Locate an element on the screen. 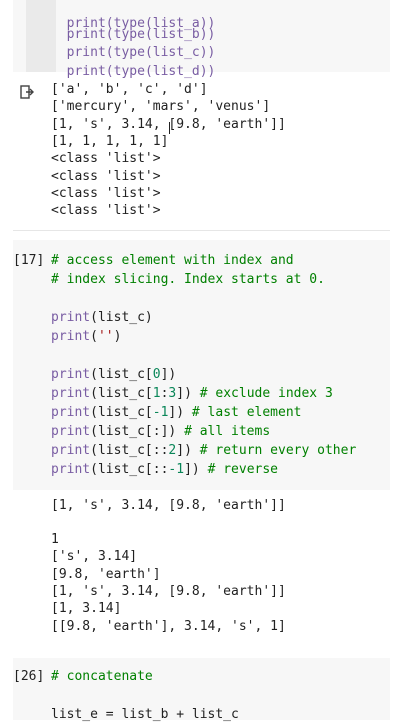 This screenshot has height=725, width=405. code-line: # concatenate is located at coordinates (102, 677).